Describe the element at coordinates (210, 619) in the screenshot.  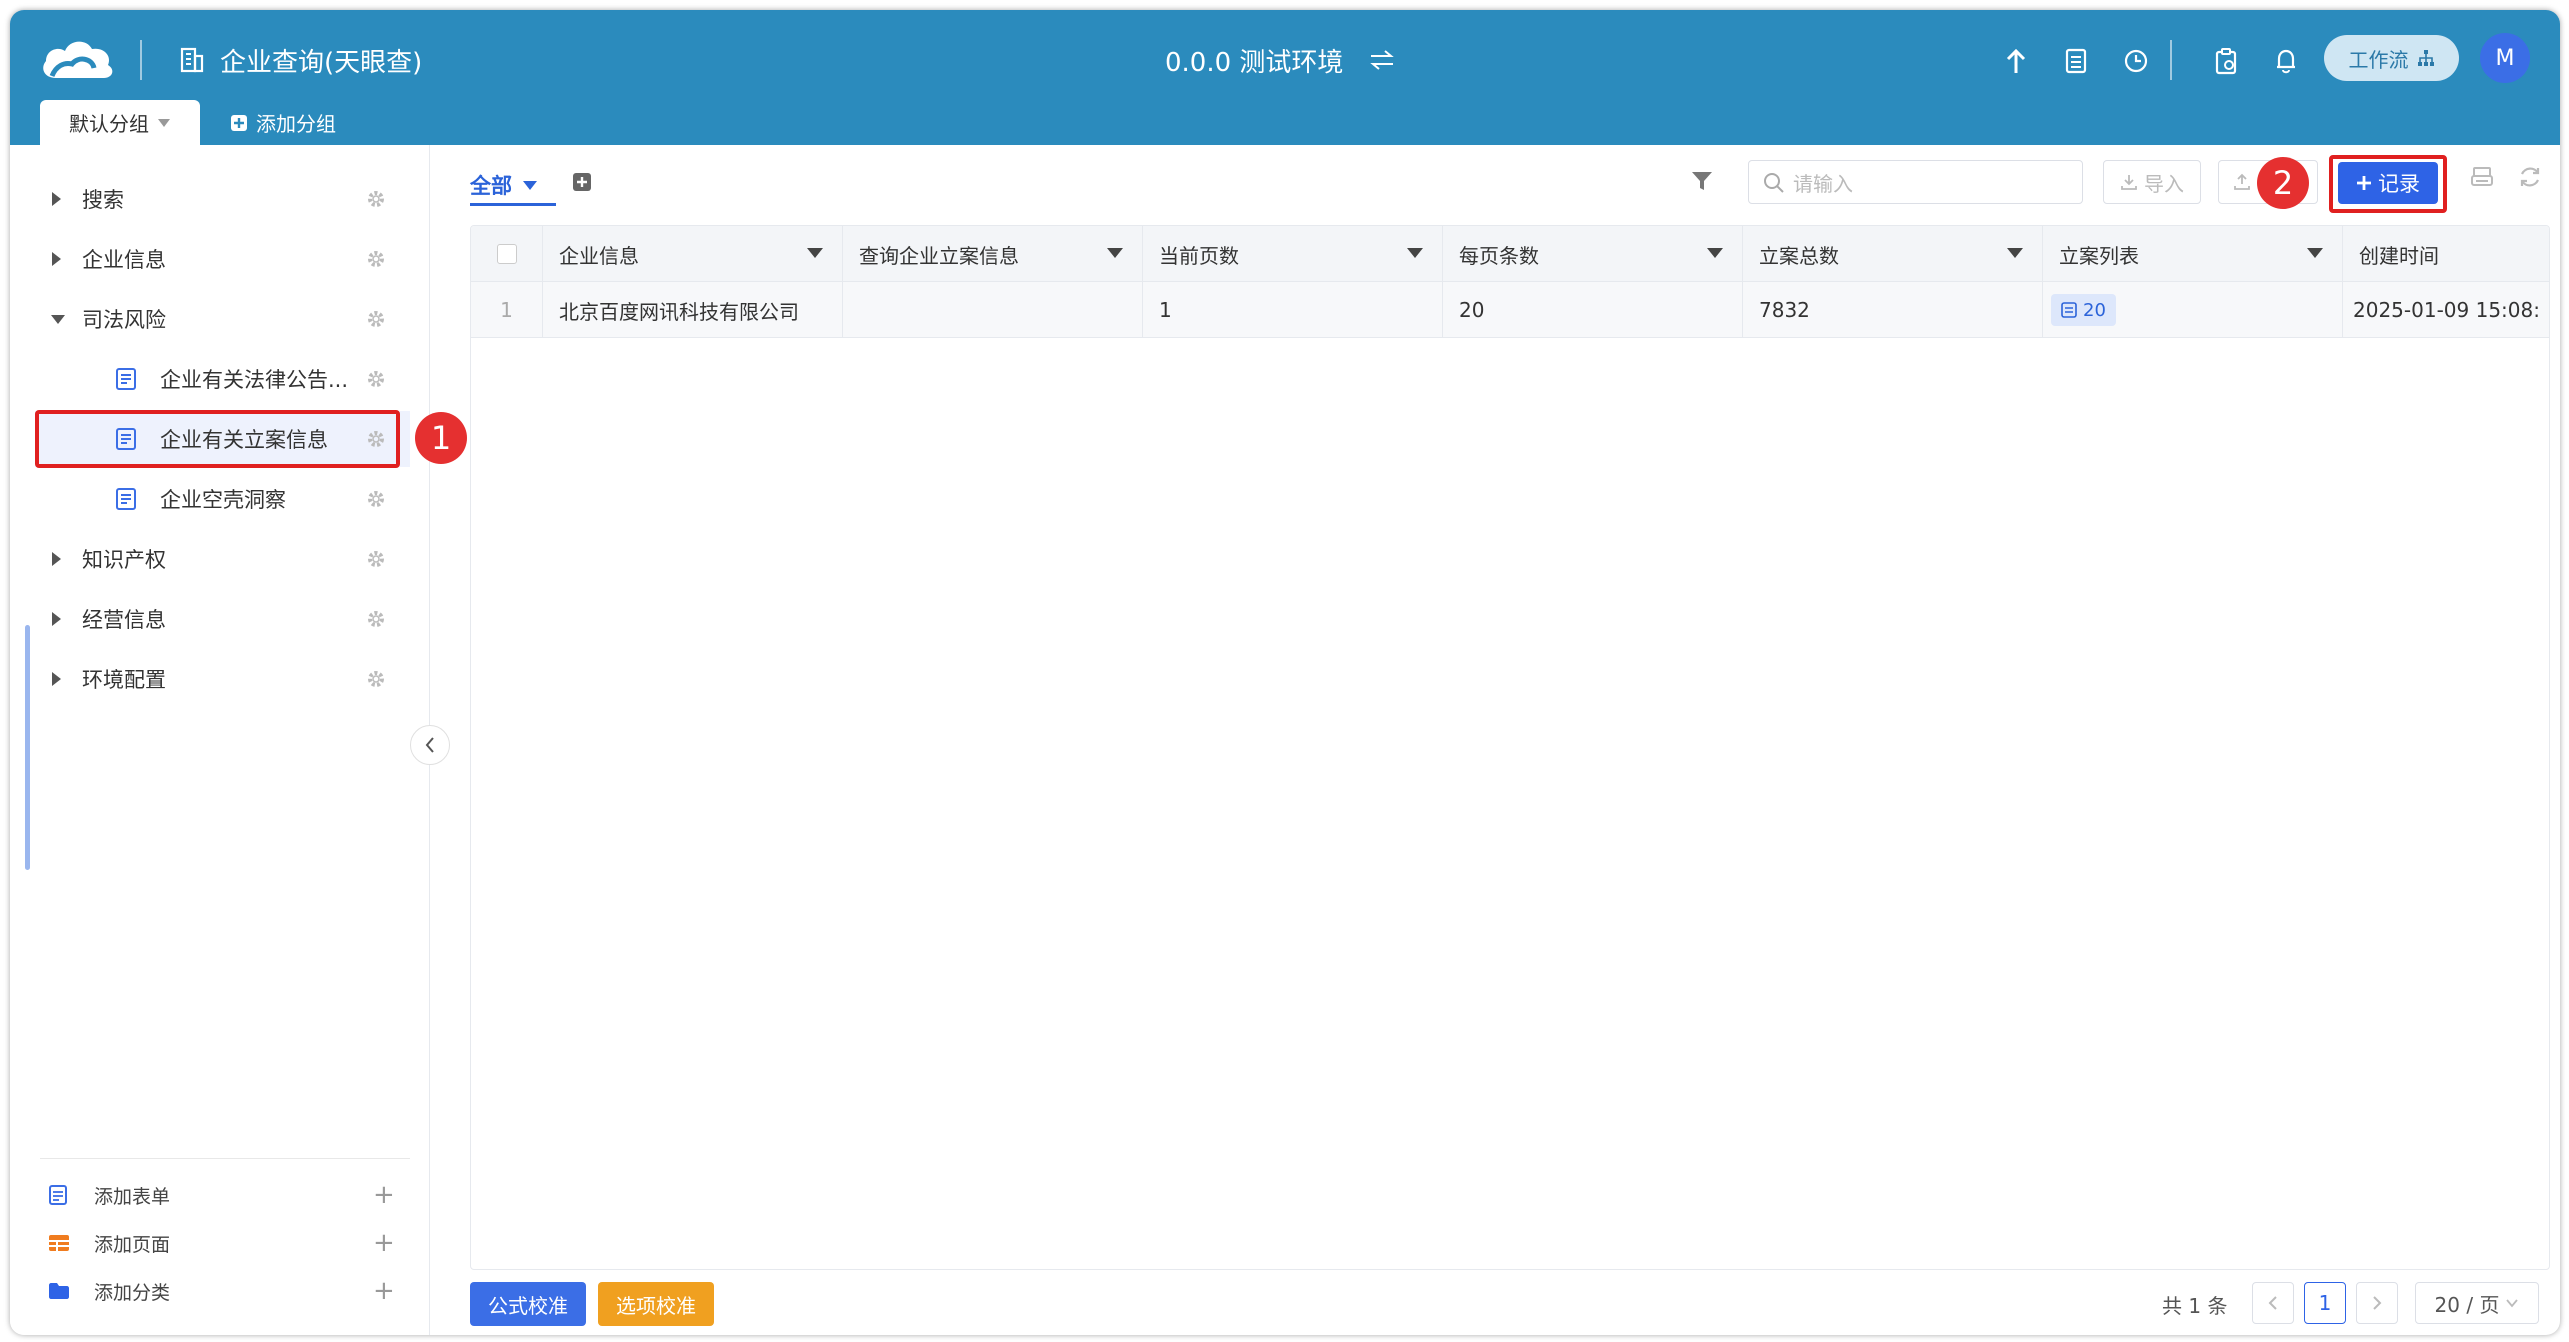
I see `sidebar-item-operations: 经营信息` at that location.